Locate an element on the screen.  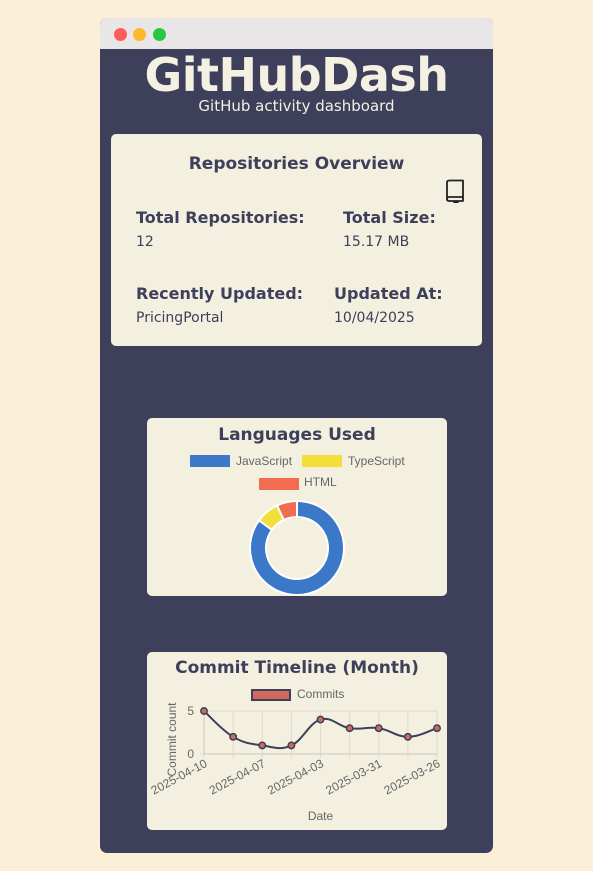
updated-at-label: Updated At: is located at coordinates (388, 293).